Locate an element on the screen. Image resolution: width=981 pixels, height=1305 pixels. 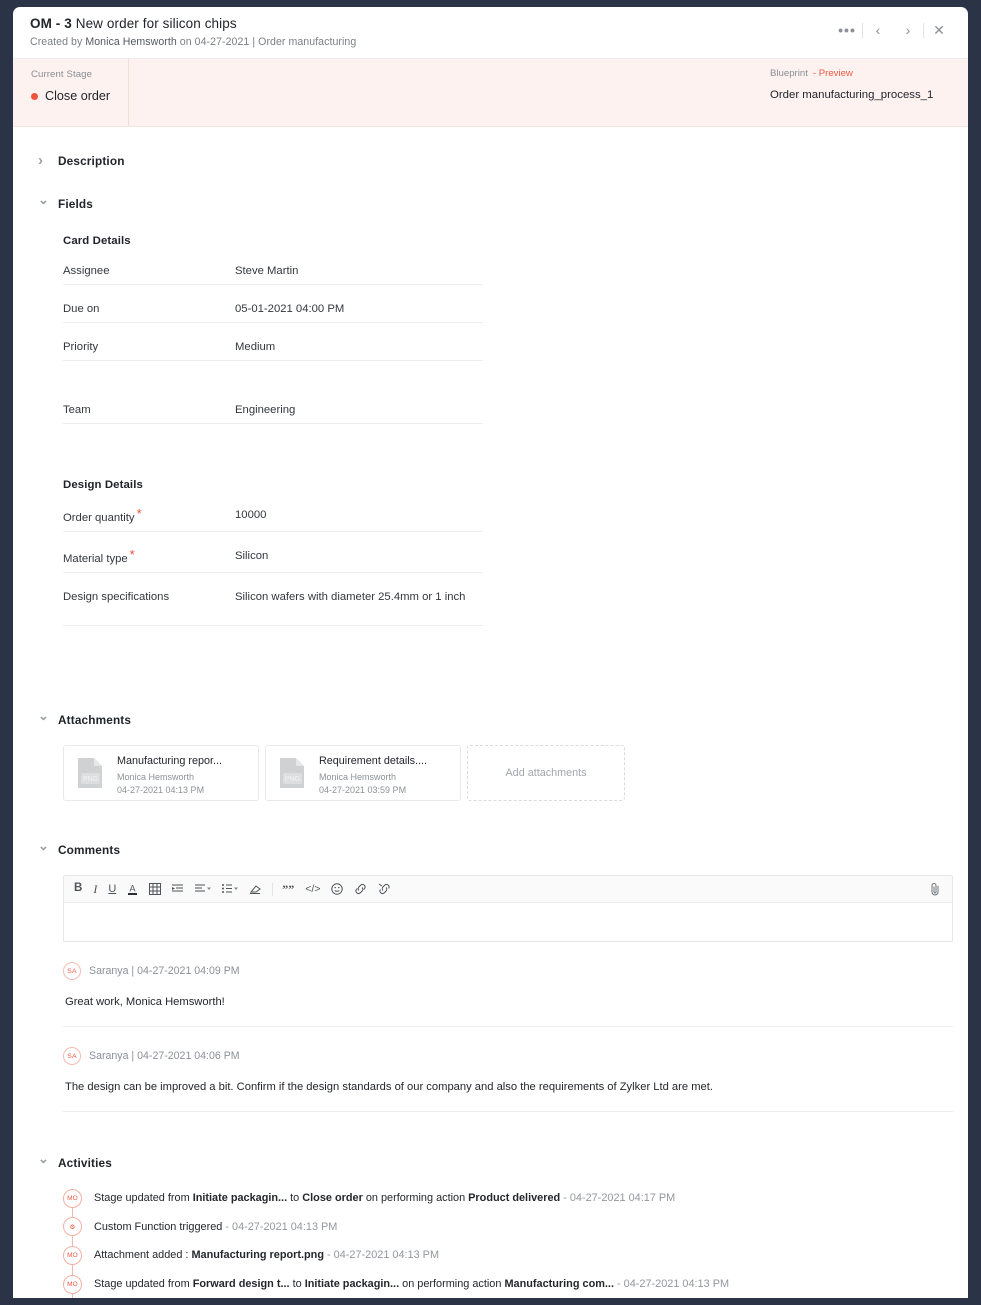
field-value: 10000 is located at coordinates (251, 515).